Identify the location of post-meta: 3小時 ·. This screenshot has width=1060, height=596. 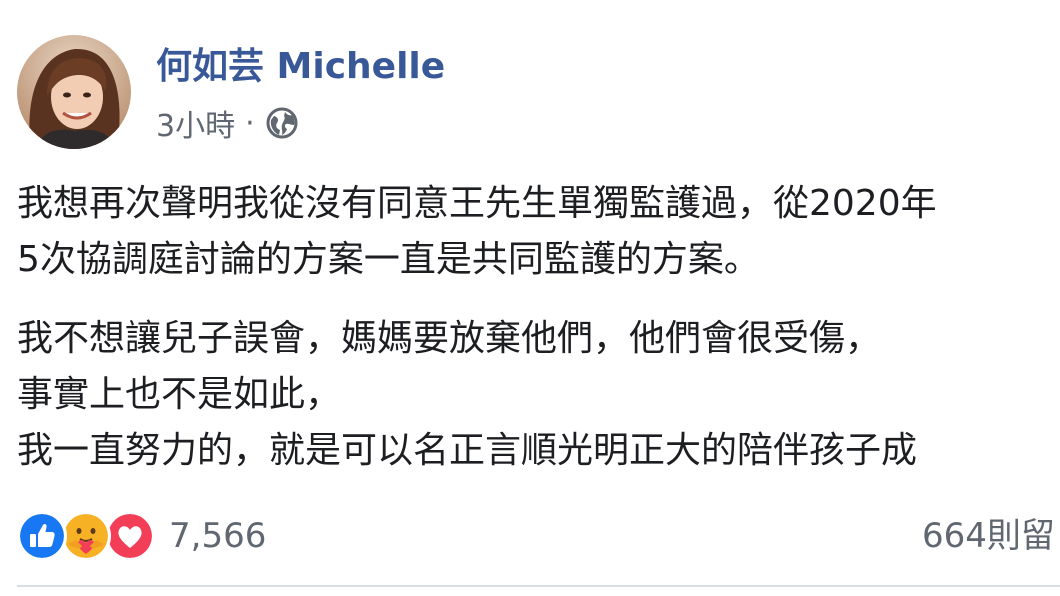
(227, 123).